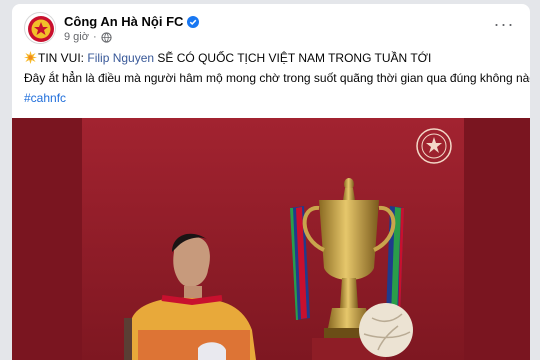 Image resolution: width=540 pixels, height=360 pixels. I want to click on club-logo-icon, so click(40, 28).